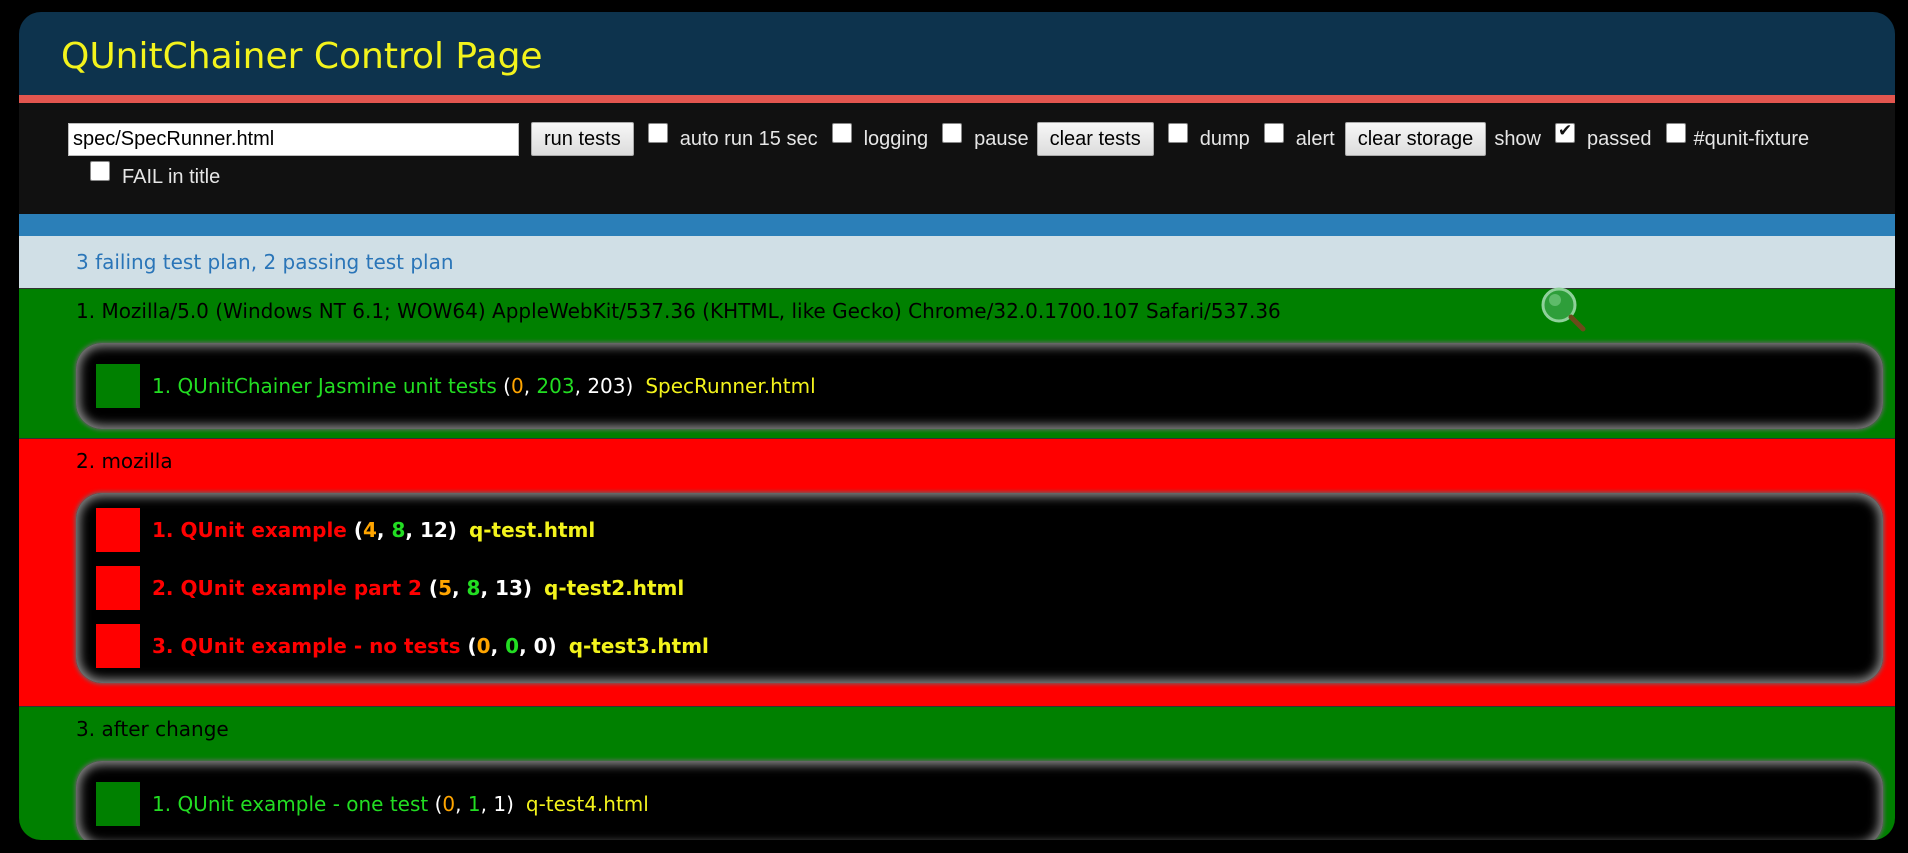 The height and width of the screenshot is (853, 1908). I want to click on magnifier-icon, so click(1563, 309).